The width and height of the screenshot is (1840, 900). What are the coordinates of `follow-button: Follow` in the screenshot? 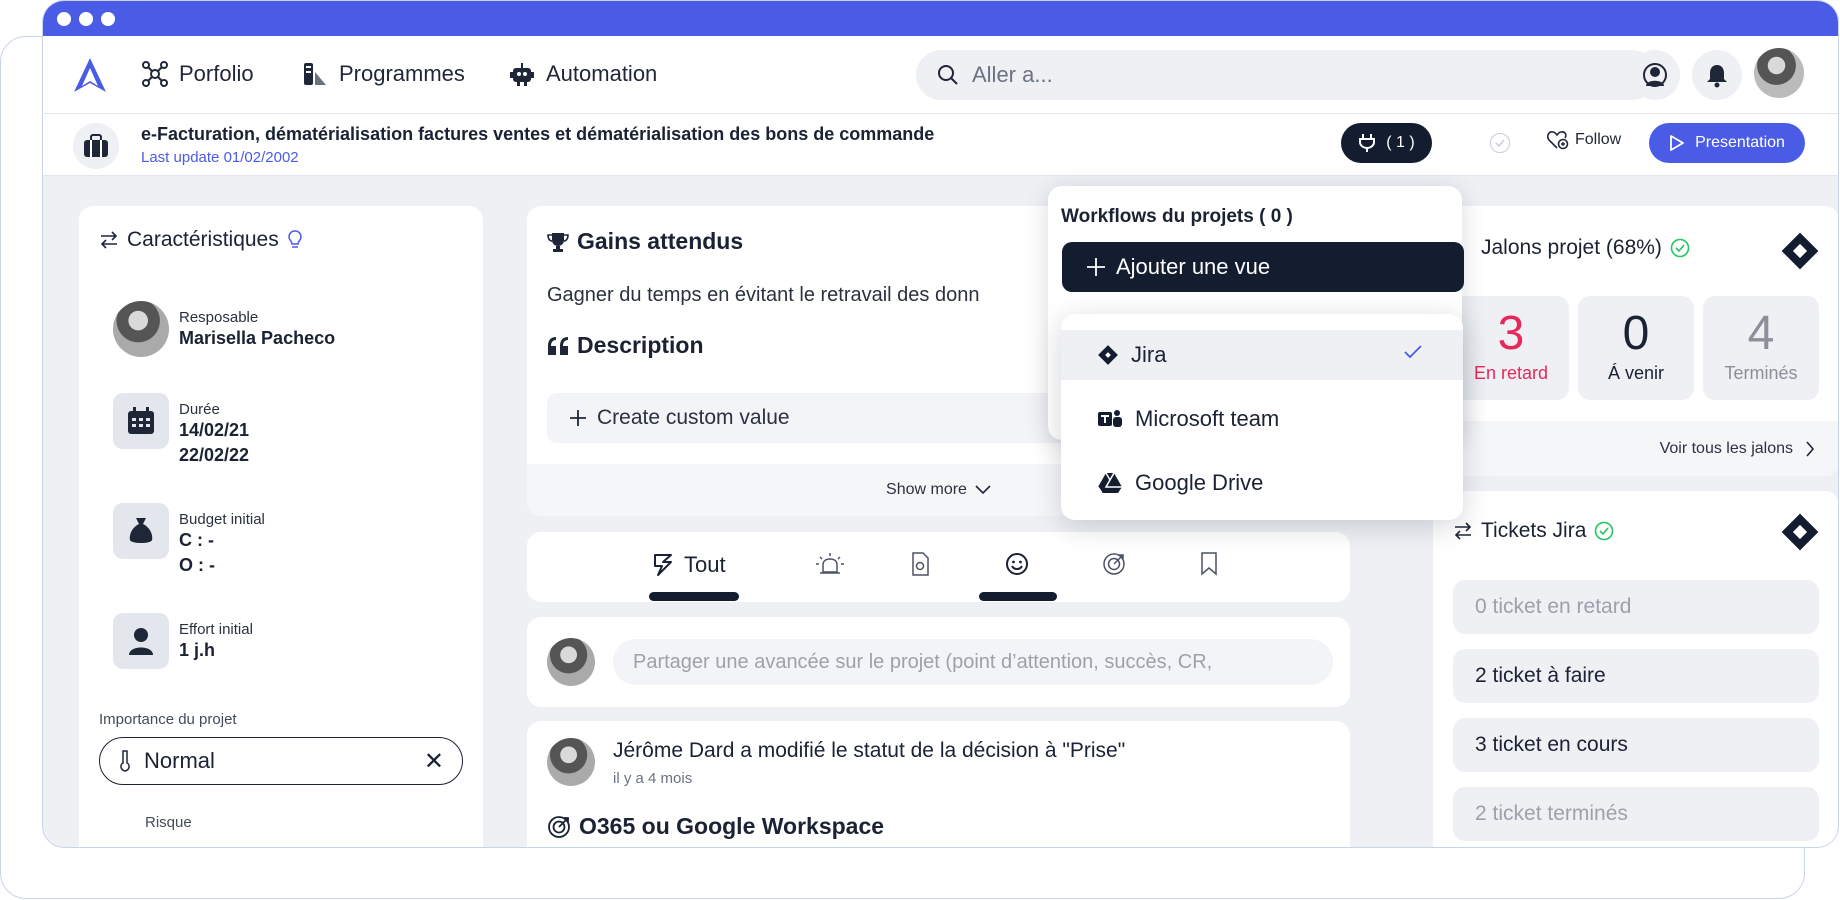 It's located at (1584, 140).